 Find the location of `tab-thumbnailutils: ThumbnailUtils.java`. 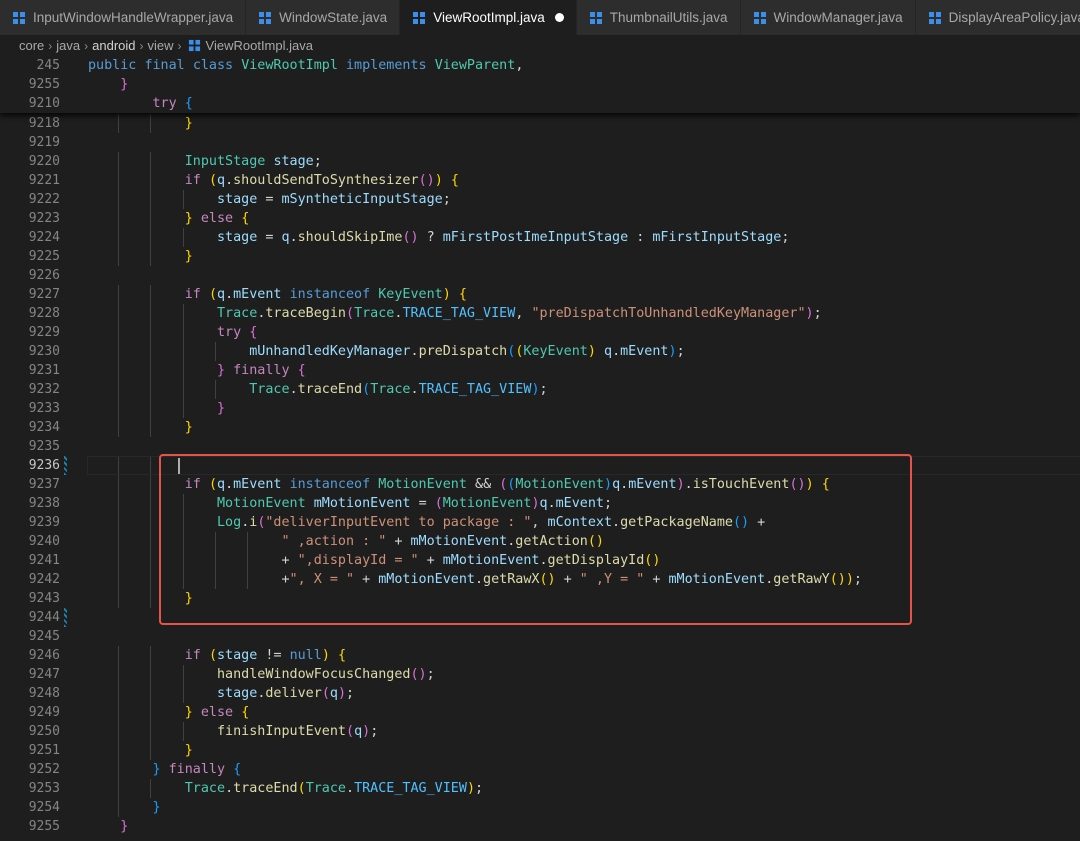

tab-thumbnailutils: ThumbnailUtils.java is located at coordinates (658, 17).